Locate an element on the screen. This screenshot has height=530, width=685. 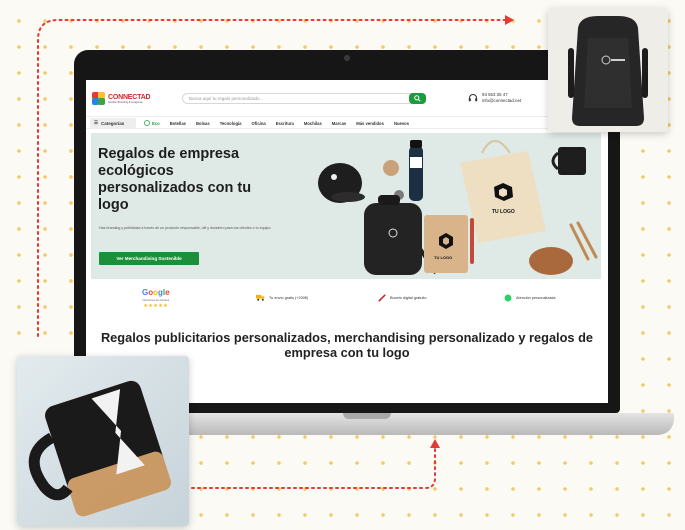
tote-logo-text: TU LOGO is located at coordinates (503, 212).